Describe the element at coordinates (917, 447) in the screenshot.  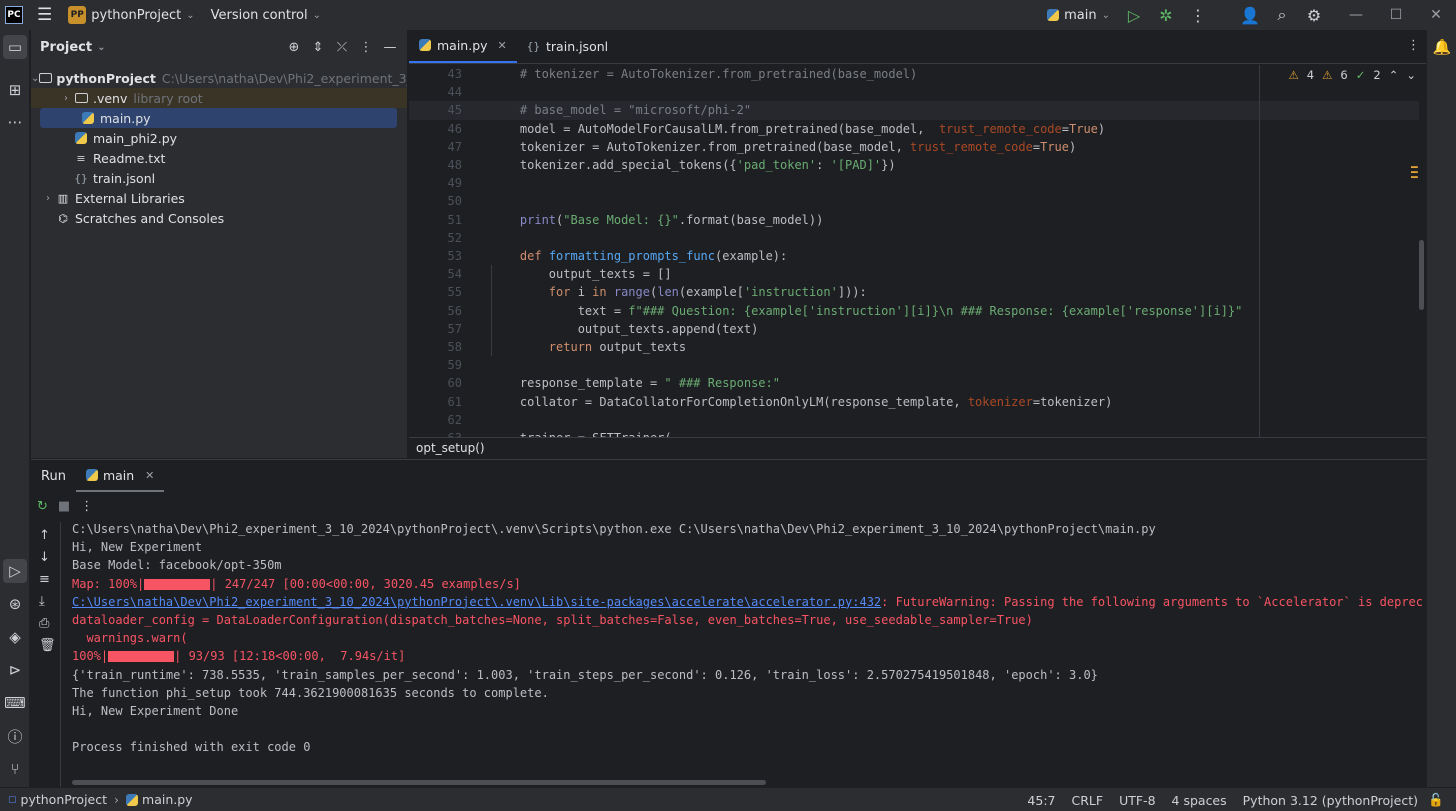
I see `code-breadcrumb: opt_setup()` at that location.